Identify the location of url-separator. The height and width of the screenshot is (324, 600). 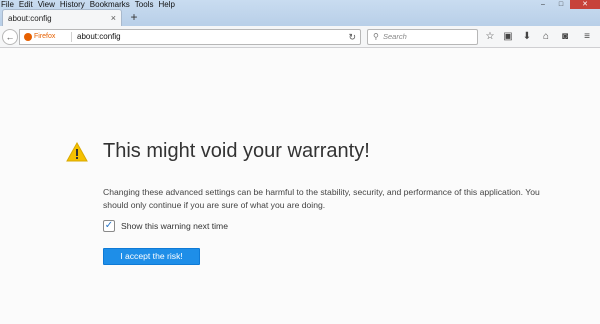
(71, 37).